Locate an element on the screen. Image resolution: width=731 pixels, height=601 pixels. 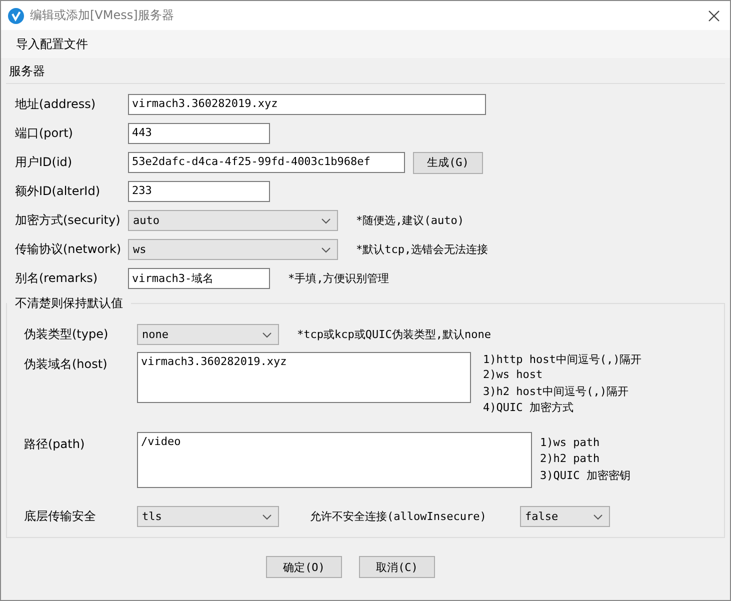
text-field: 233 is located at coordinates (199, 191).